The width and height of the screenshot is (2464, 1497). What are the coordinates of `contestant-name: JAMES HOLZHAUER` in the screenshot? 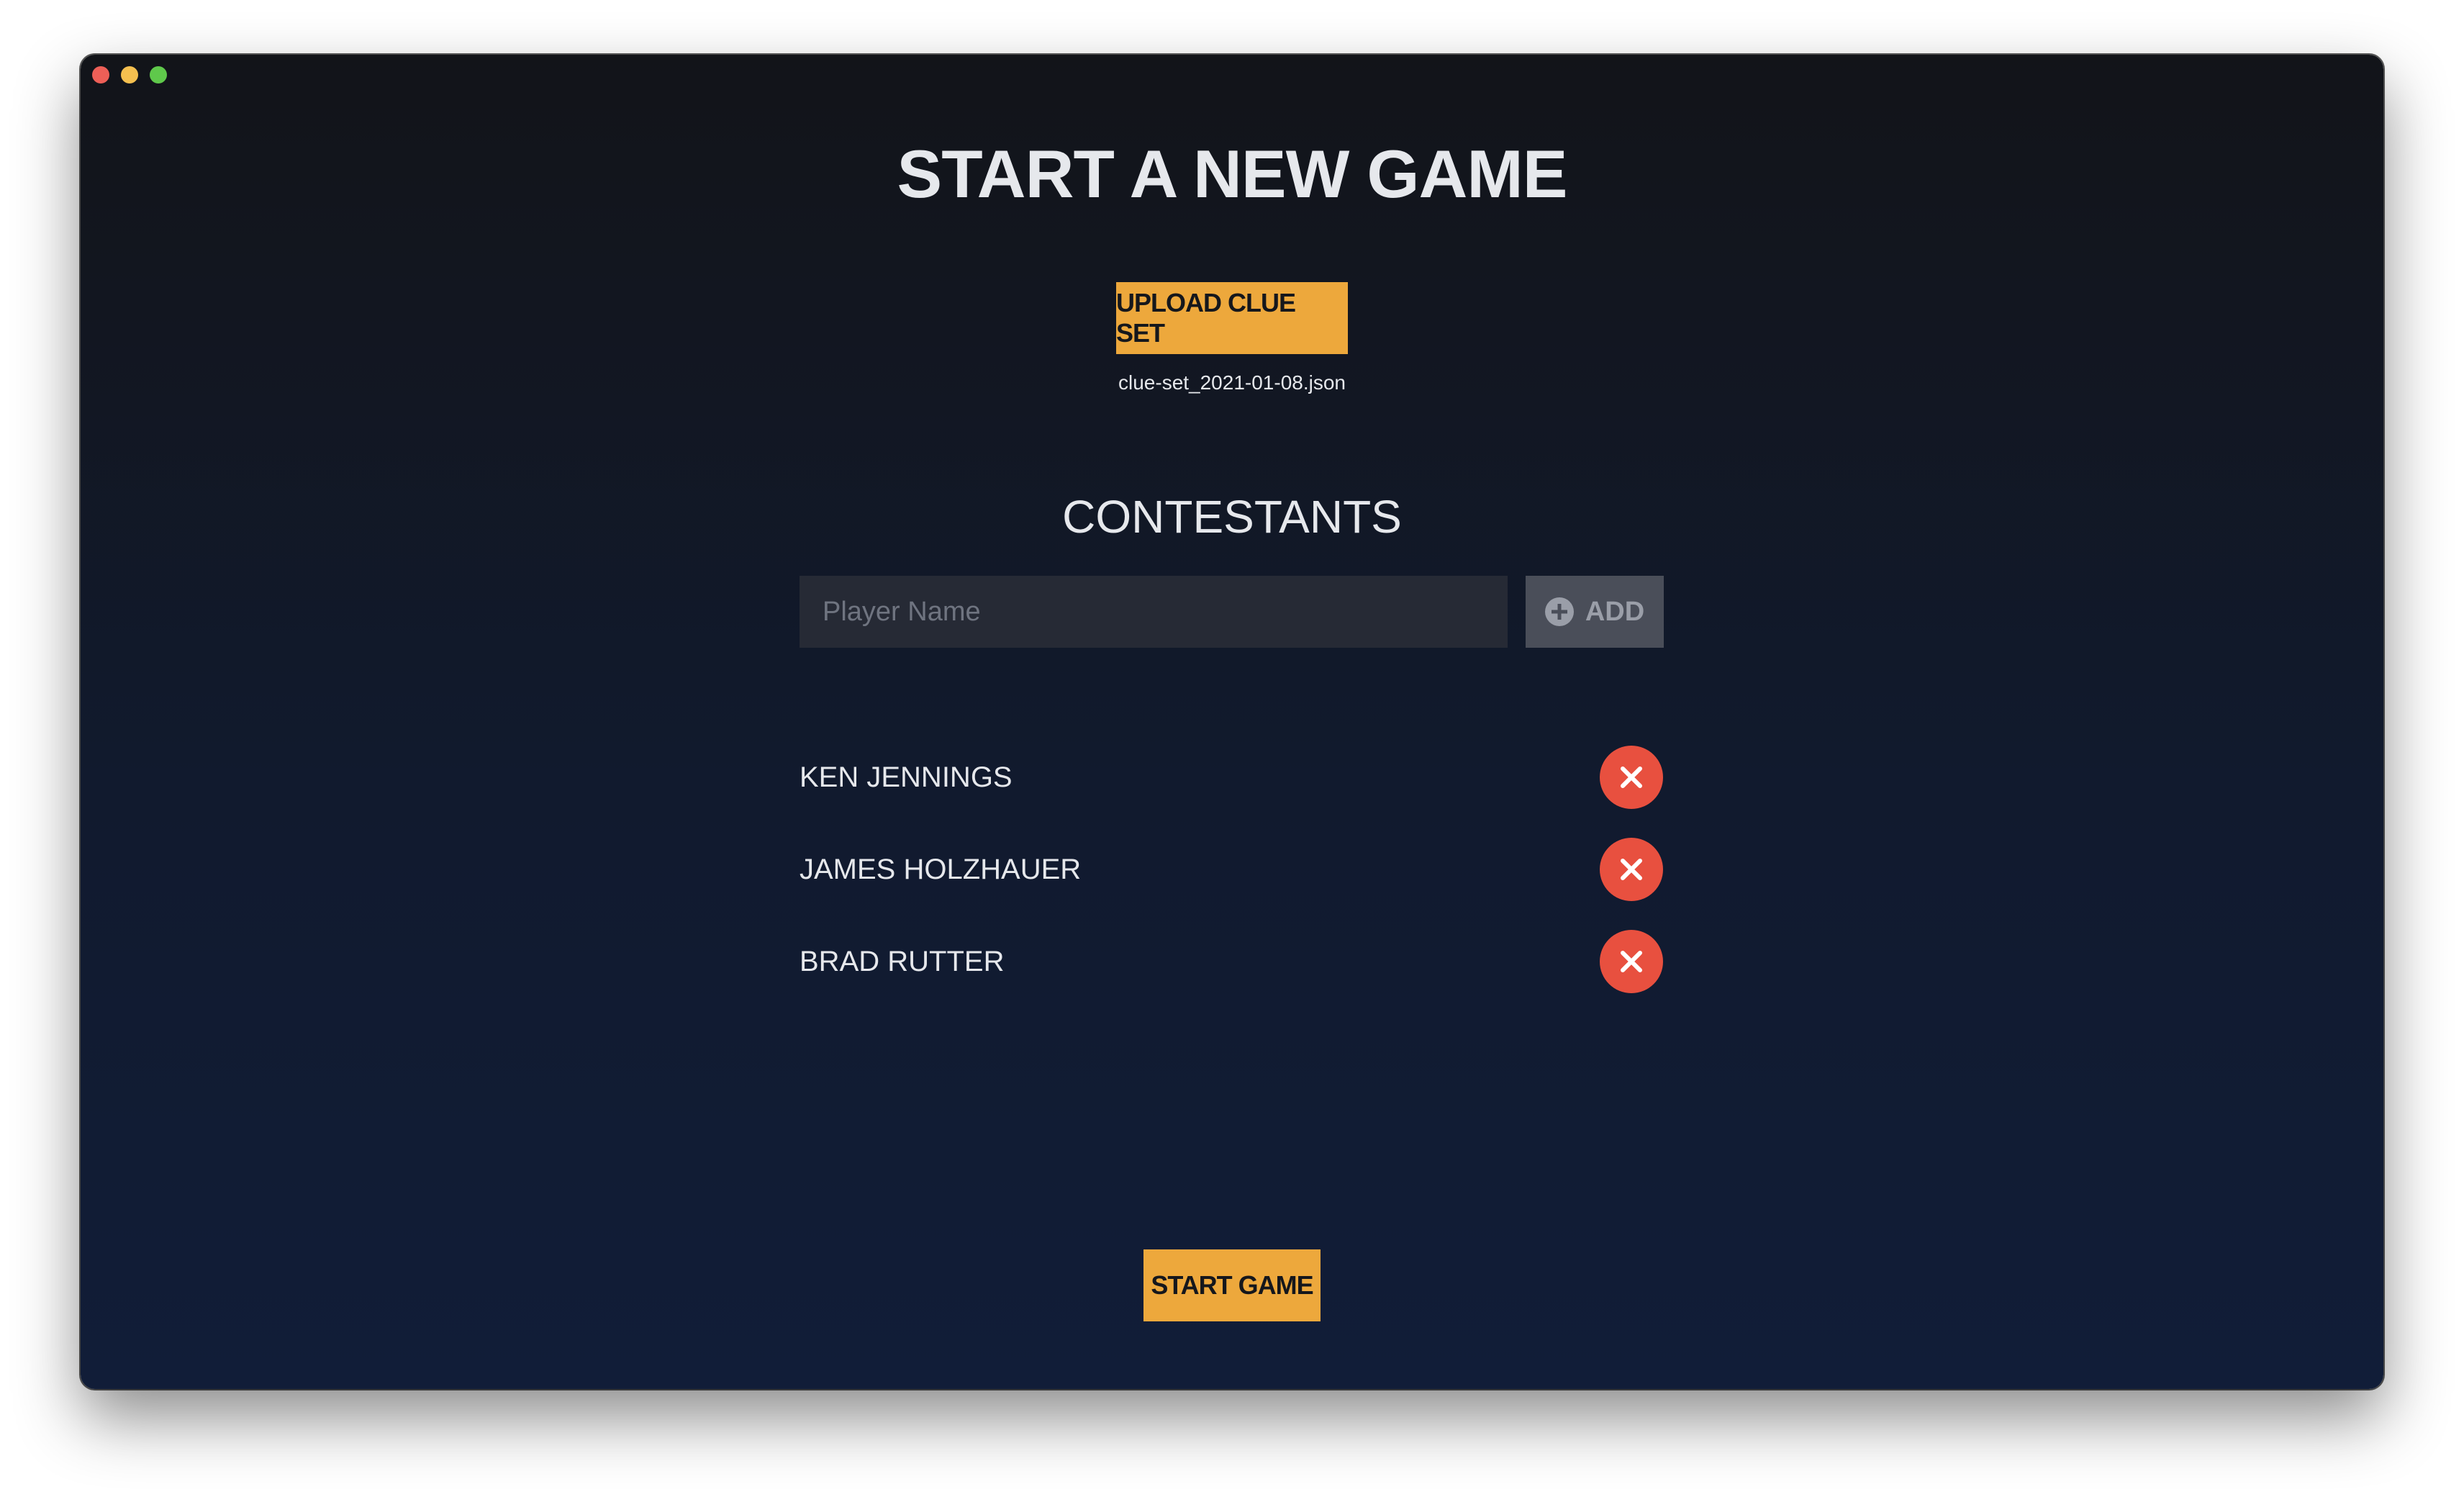 It's located at (941, 869).